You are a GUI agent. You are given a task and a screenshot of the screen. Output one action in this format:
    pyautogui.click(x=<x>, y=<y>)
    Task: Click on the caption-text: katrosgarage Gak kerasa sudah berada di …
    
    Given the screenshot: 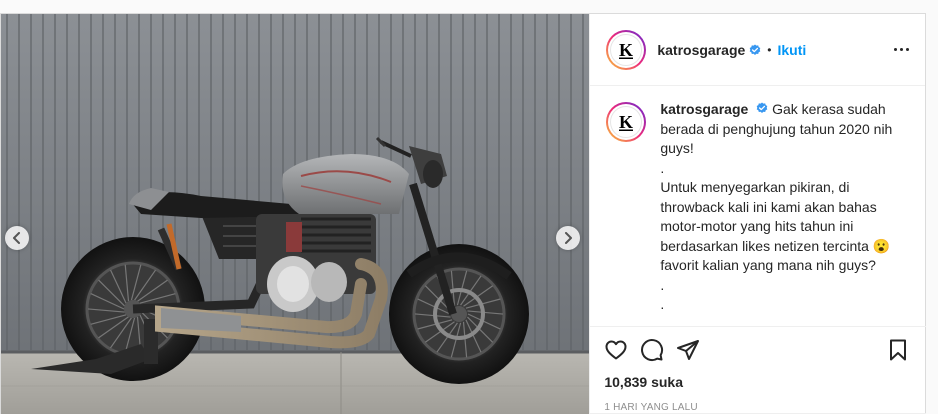 What is the action you would take?
    pyautogui.click(x=776, y=207)
    